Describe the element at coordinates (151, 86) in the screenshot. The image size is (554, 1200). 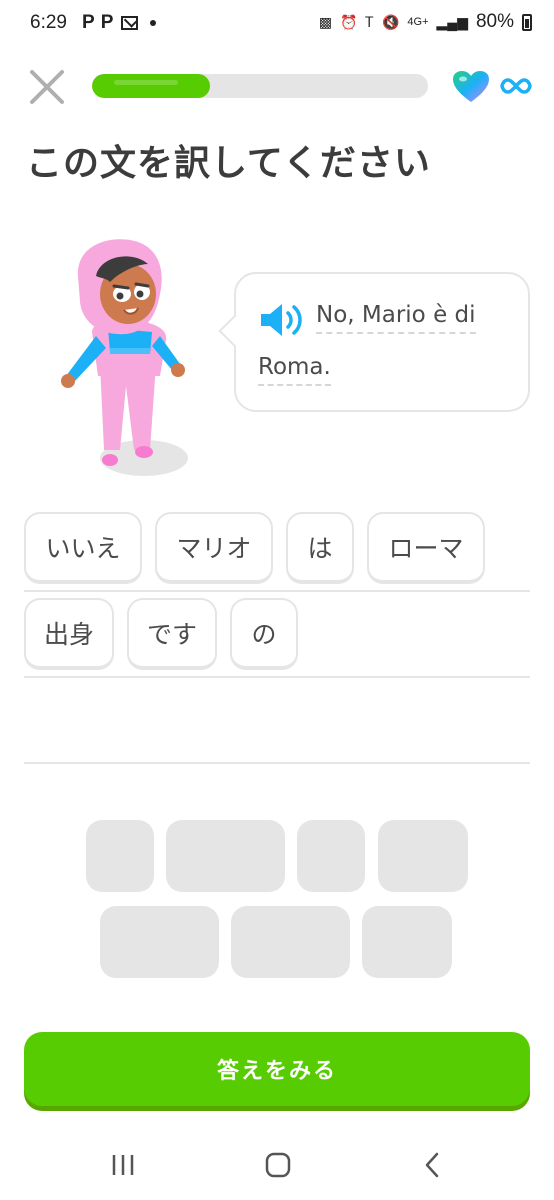
I see `progress-fill` at that location.